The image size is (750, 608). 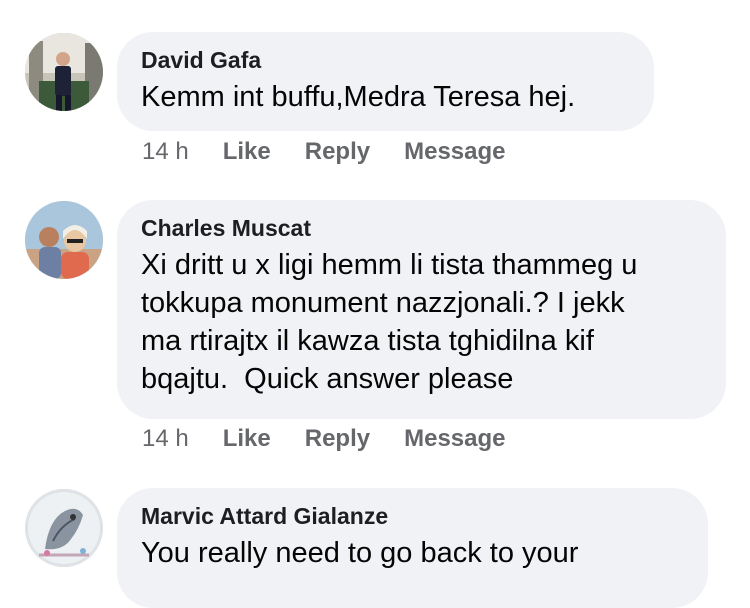 I want to click on comment-text: You really need to go back to your, so click(x=360, y=553).